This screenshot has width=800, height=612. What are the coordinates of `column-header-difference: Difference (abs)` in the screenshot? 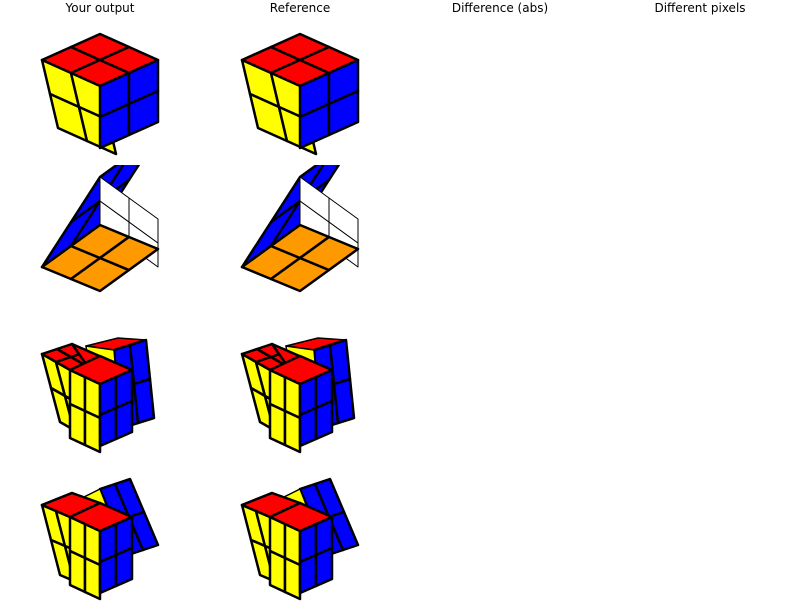 It's located at (500, 8).